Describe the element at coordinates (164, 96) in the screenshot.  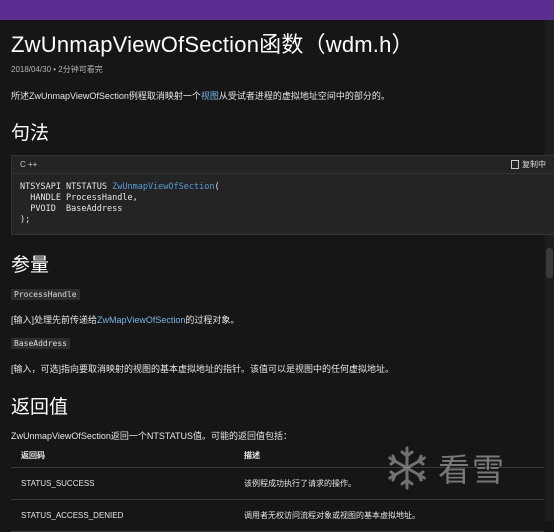
I see `intro-text-mid: 例程取消映射一个` at that location.